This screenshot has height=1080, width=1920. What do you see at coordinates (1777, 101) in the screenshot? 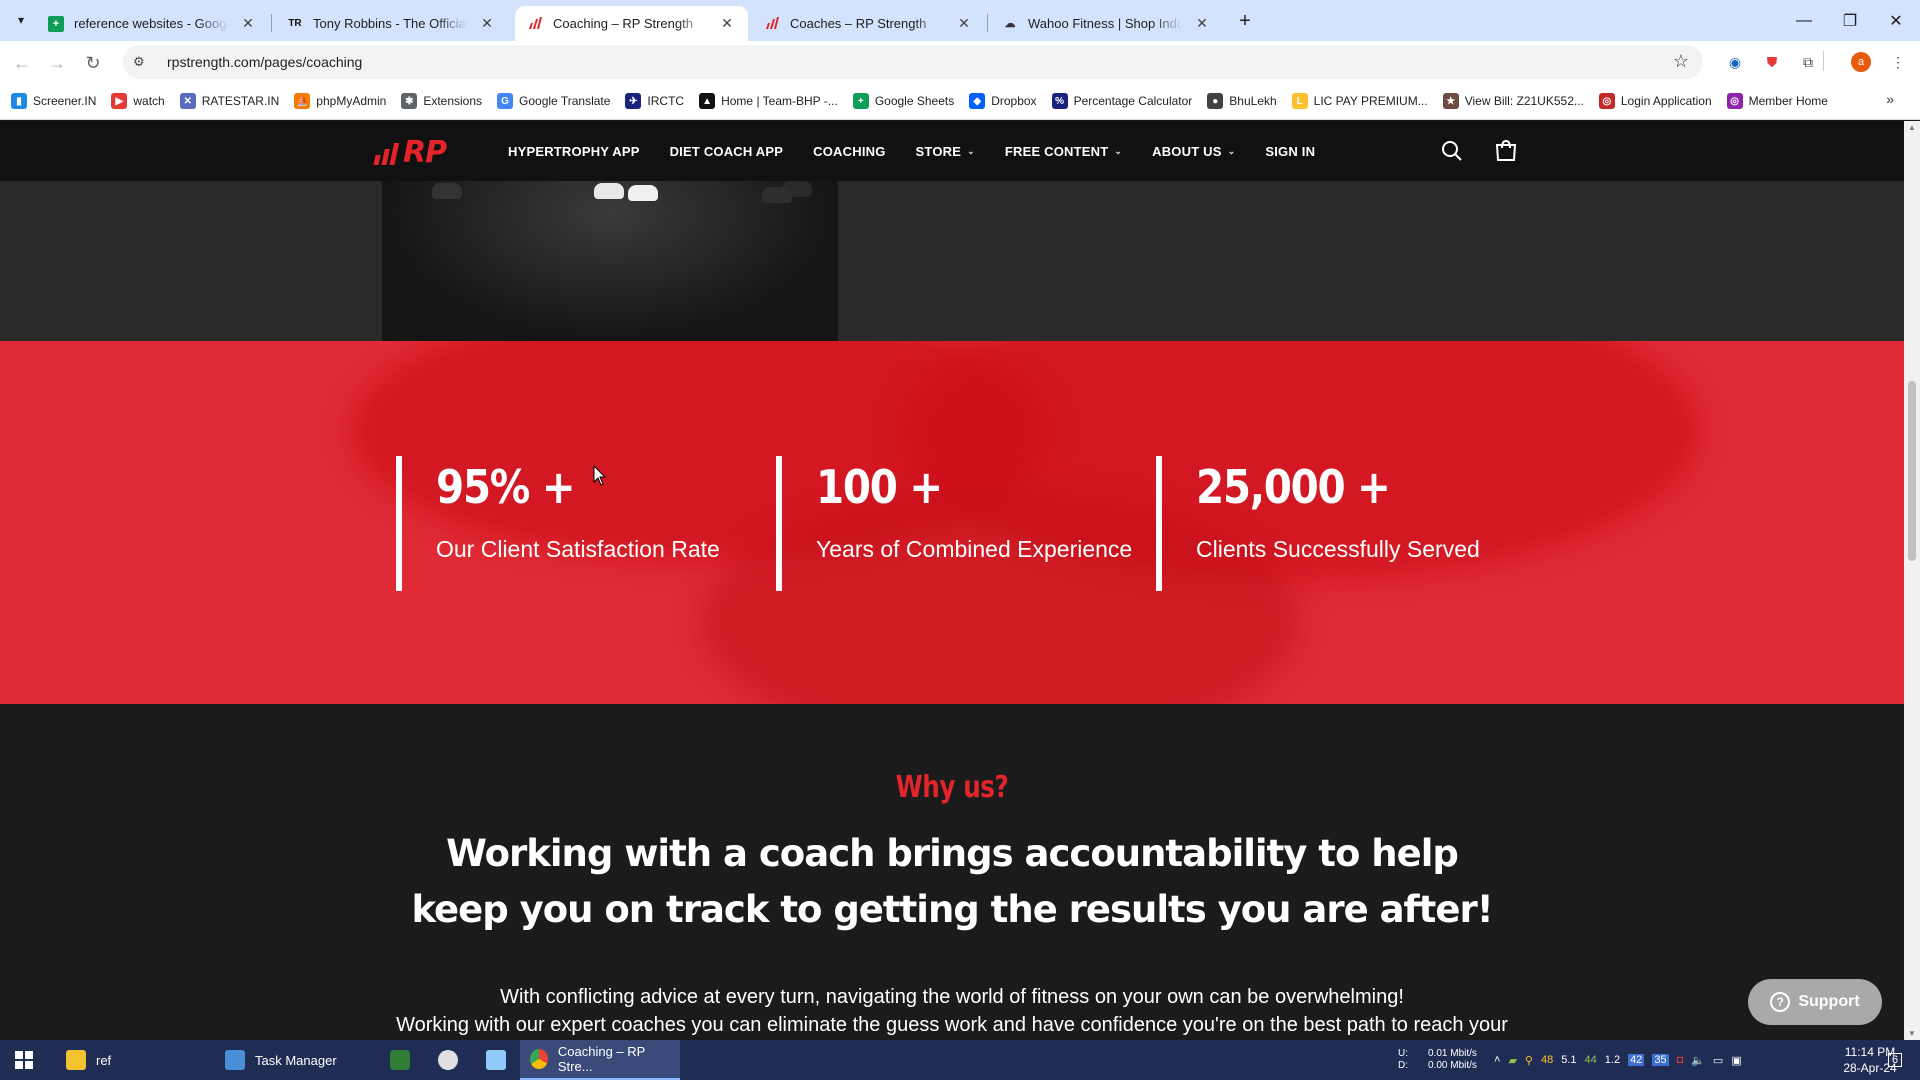
I see `bookmark-item: ◎ Member Home` at bounding box center [1777, 101].